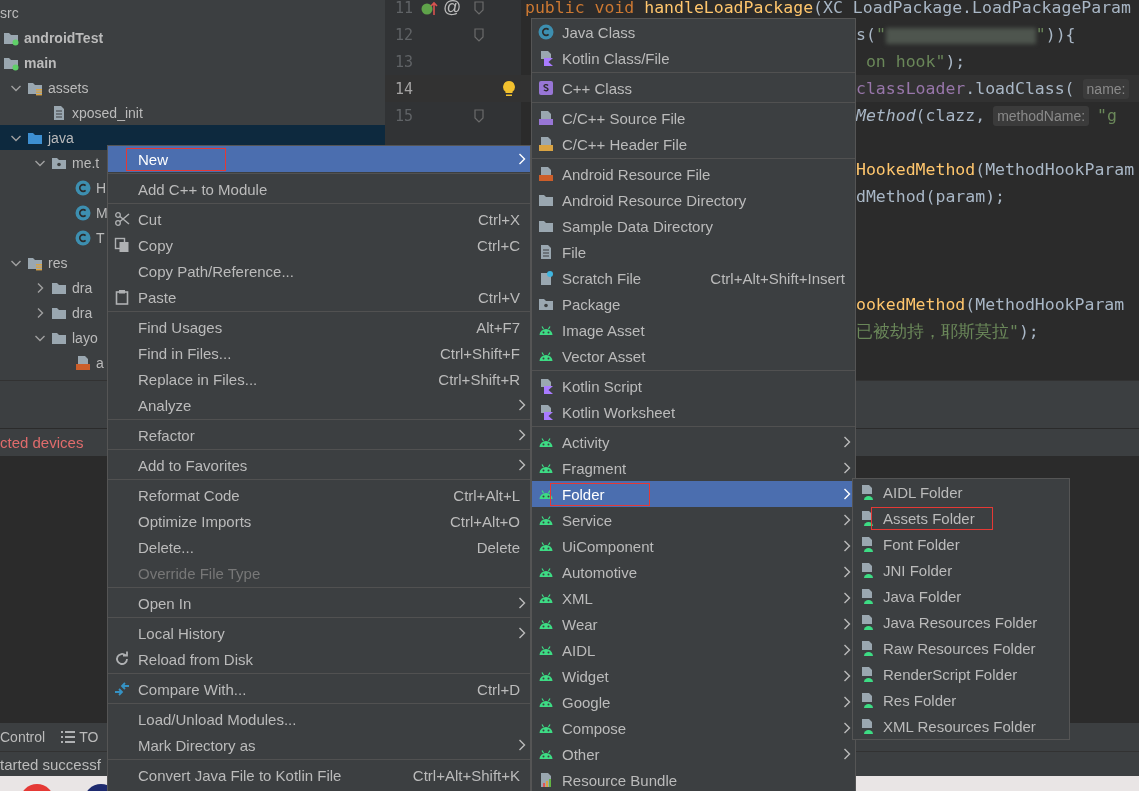 This screenshot has height=791, width=1139. What do you see at coordinates (498, 297) in the screenshot?
I see `shortcut-label: Ctrl+V` at bounding box center [498, 297].